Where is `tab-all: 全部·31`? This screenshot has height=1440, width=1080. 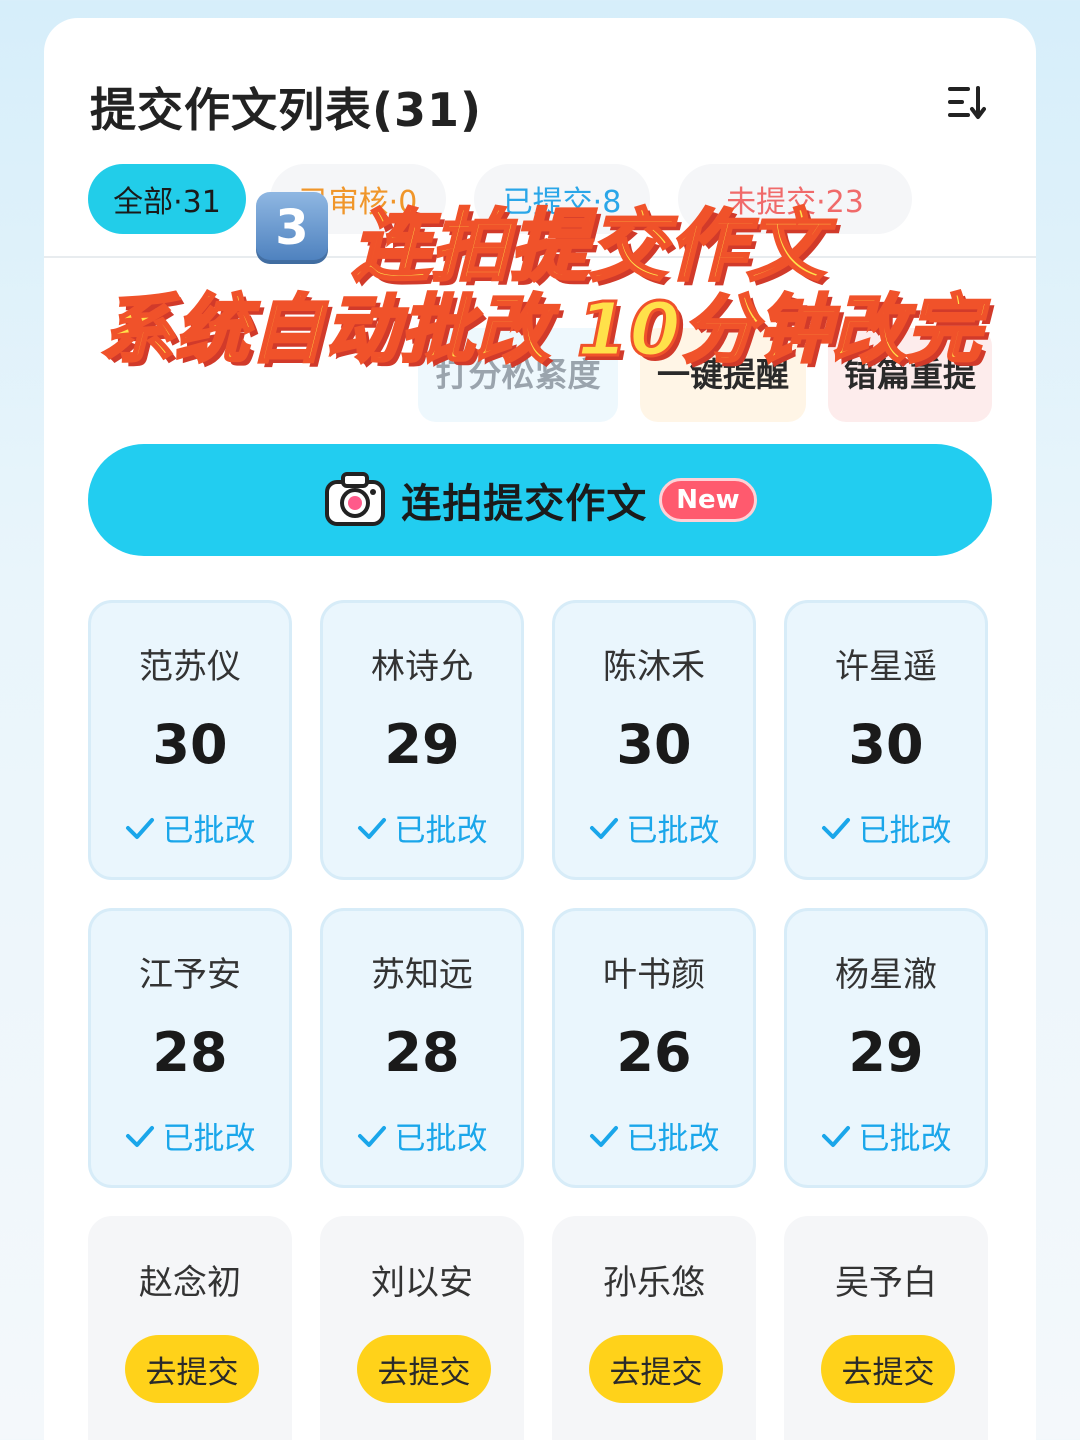 tab-all: 全部·31 is located at coordinates (167, 199).